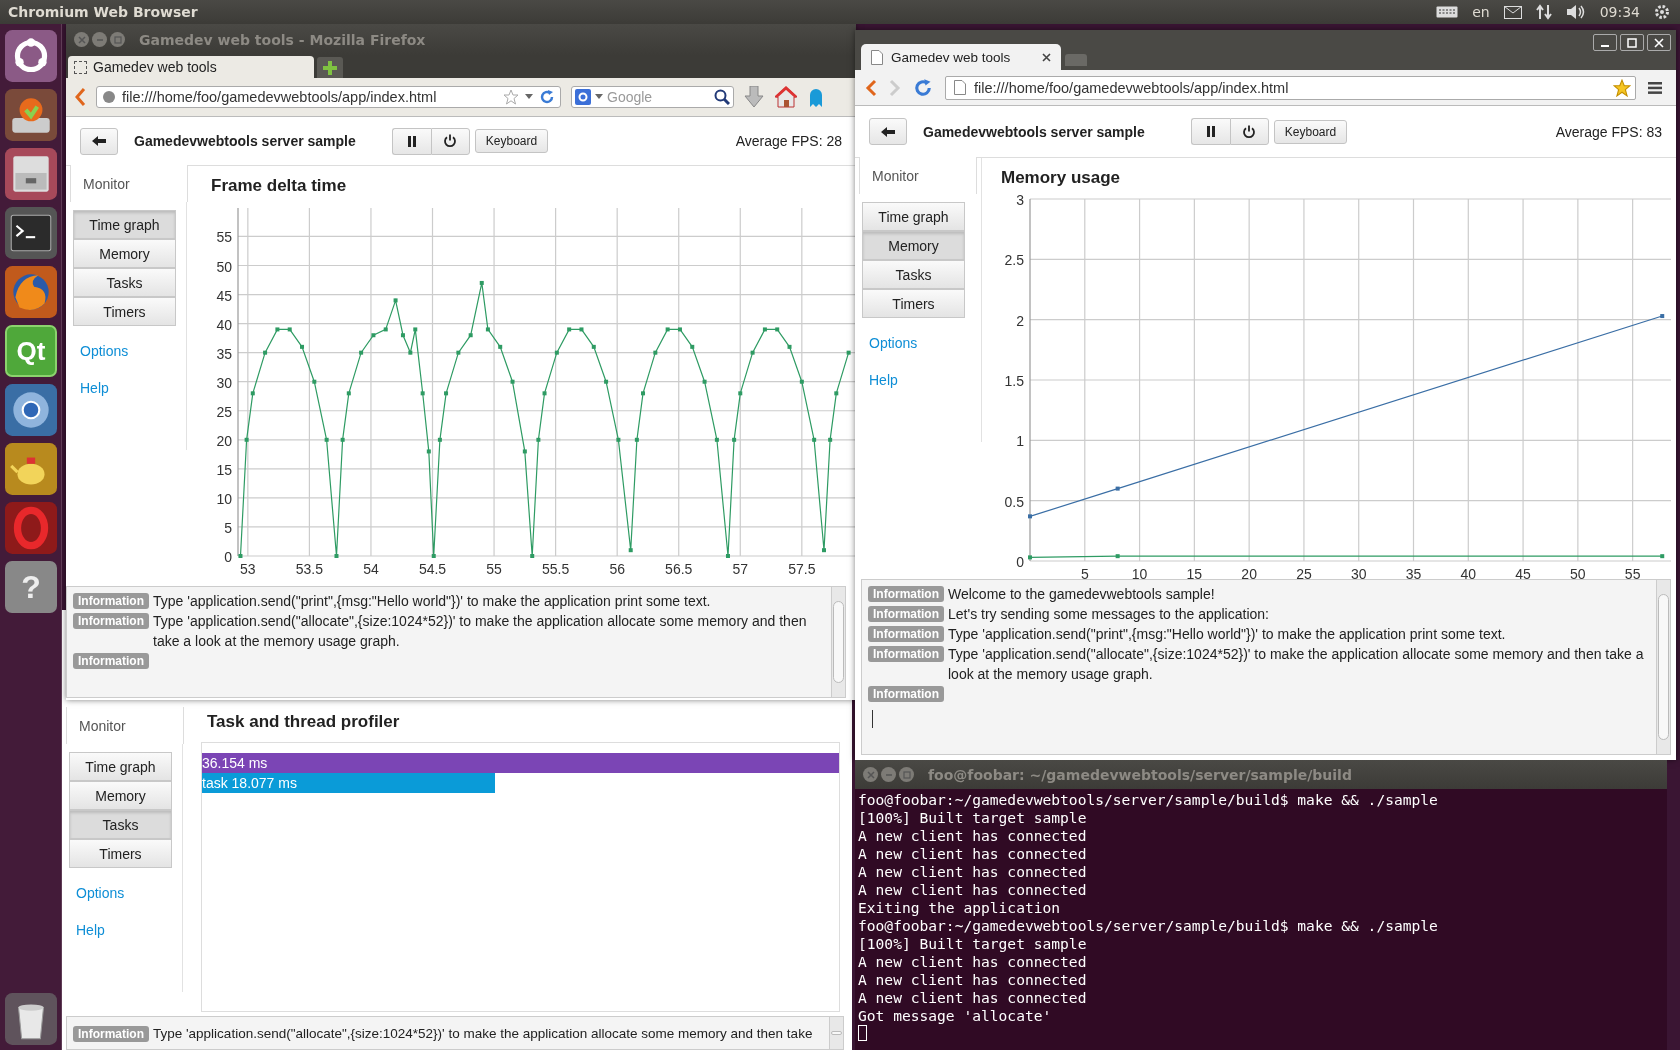 The image size is (1680, 1050). What do you see at coordinates (816, 97) in the screenshot?
I see `ghost-icon` at bounding box center [816, 97].